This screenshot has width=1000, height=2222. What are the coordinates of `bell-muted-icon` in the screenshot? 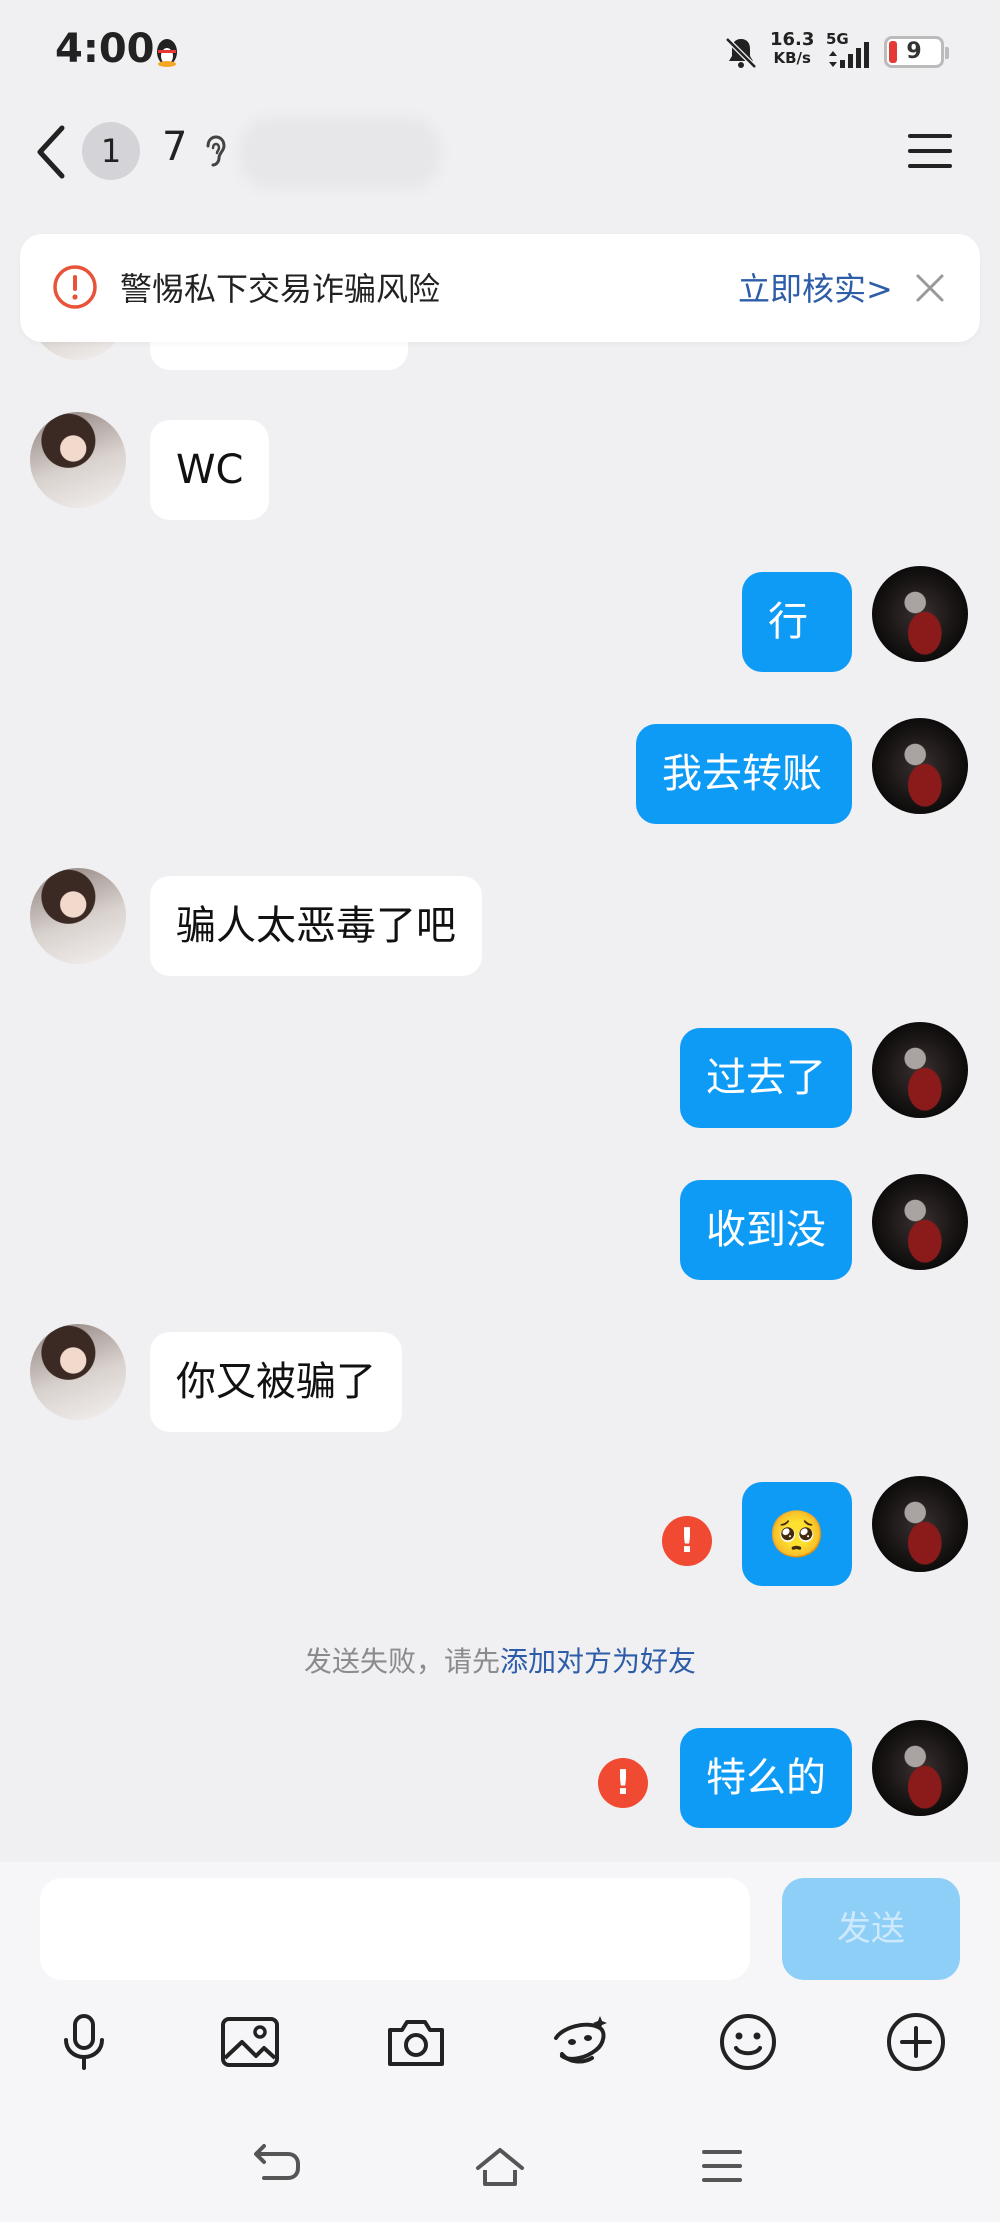 It's located at (741, 53).